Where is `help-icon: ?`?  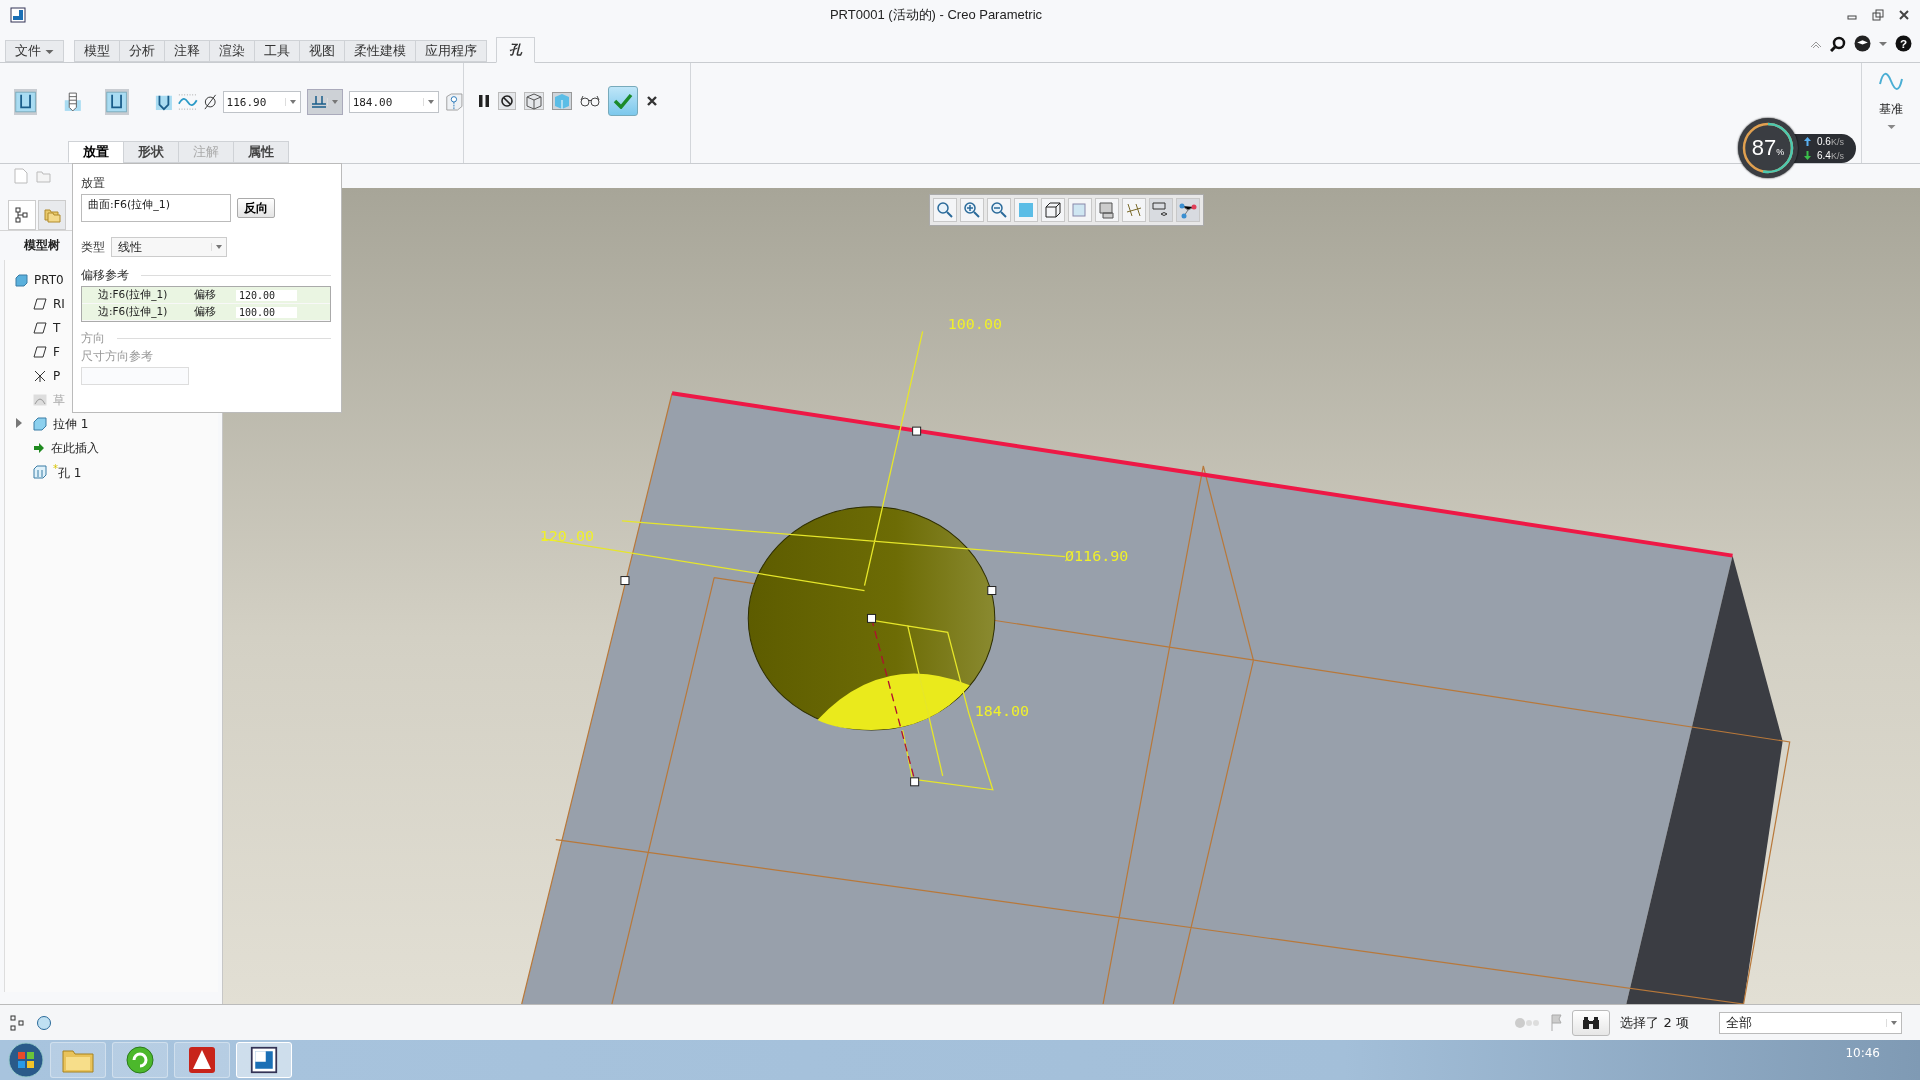
help-icon: ? is located at coordinates (1903, 43).